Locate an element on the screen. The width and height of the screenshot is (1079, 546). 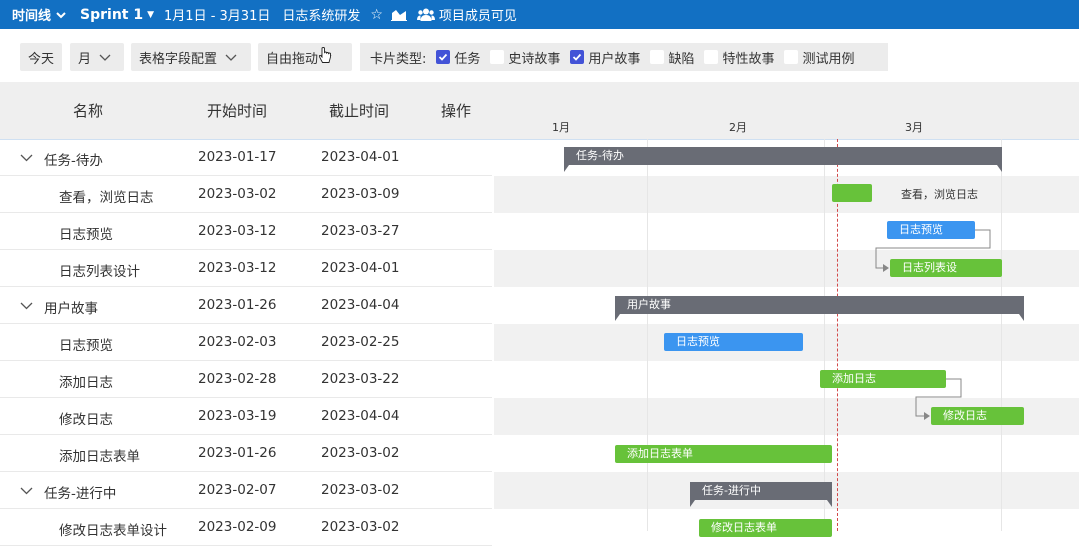
dependency-connectors is located at coordinates (933, 324).